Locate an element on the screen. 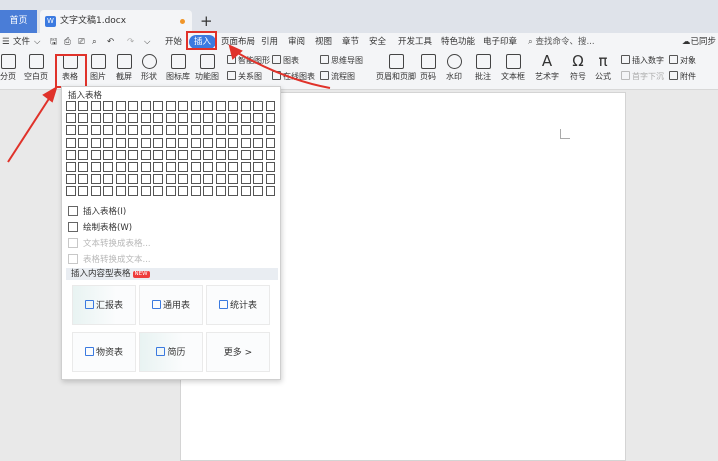 This screenshot has height=461, width=718. symbol-button: Ω 符号 is located at coordinates (578, 68).